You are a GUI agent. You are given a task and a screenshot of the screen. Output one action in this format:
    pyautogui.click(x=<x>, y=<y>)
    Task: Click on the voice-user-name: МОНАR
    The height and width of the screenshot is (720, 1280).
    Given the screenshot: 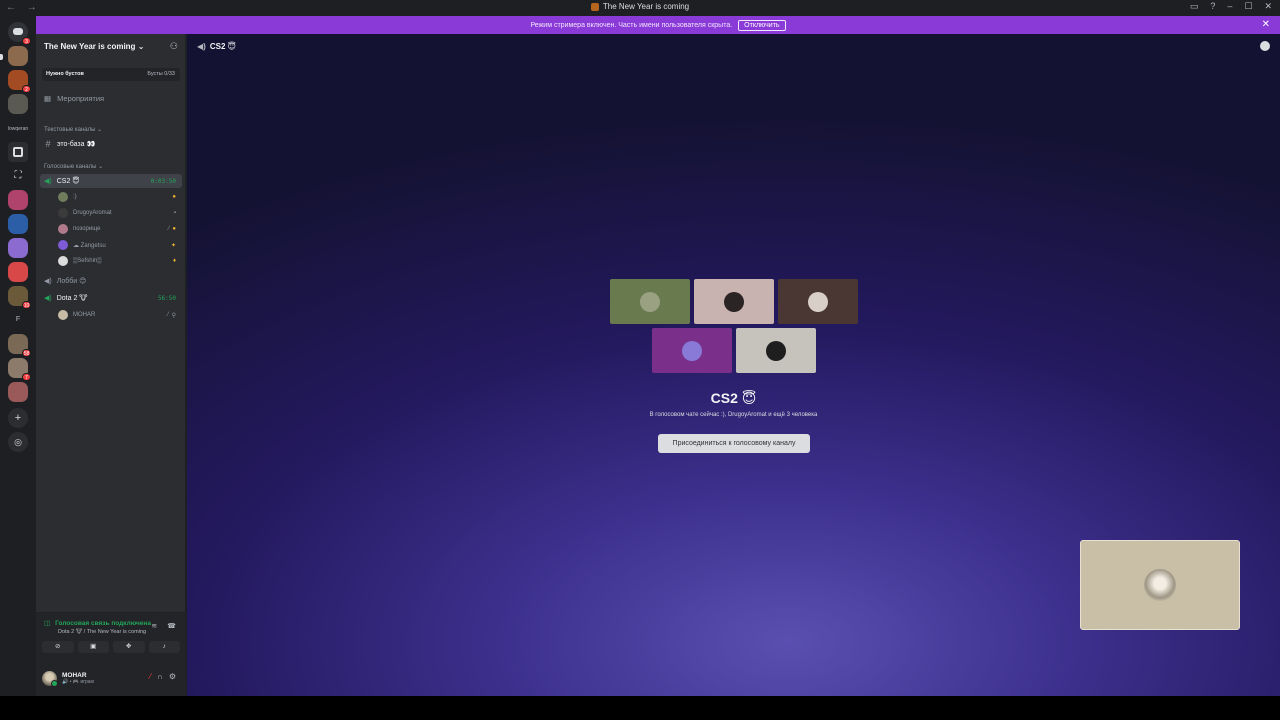 What is the action you would take?
    pyautogui.click(x=84, y=315)
    